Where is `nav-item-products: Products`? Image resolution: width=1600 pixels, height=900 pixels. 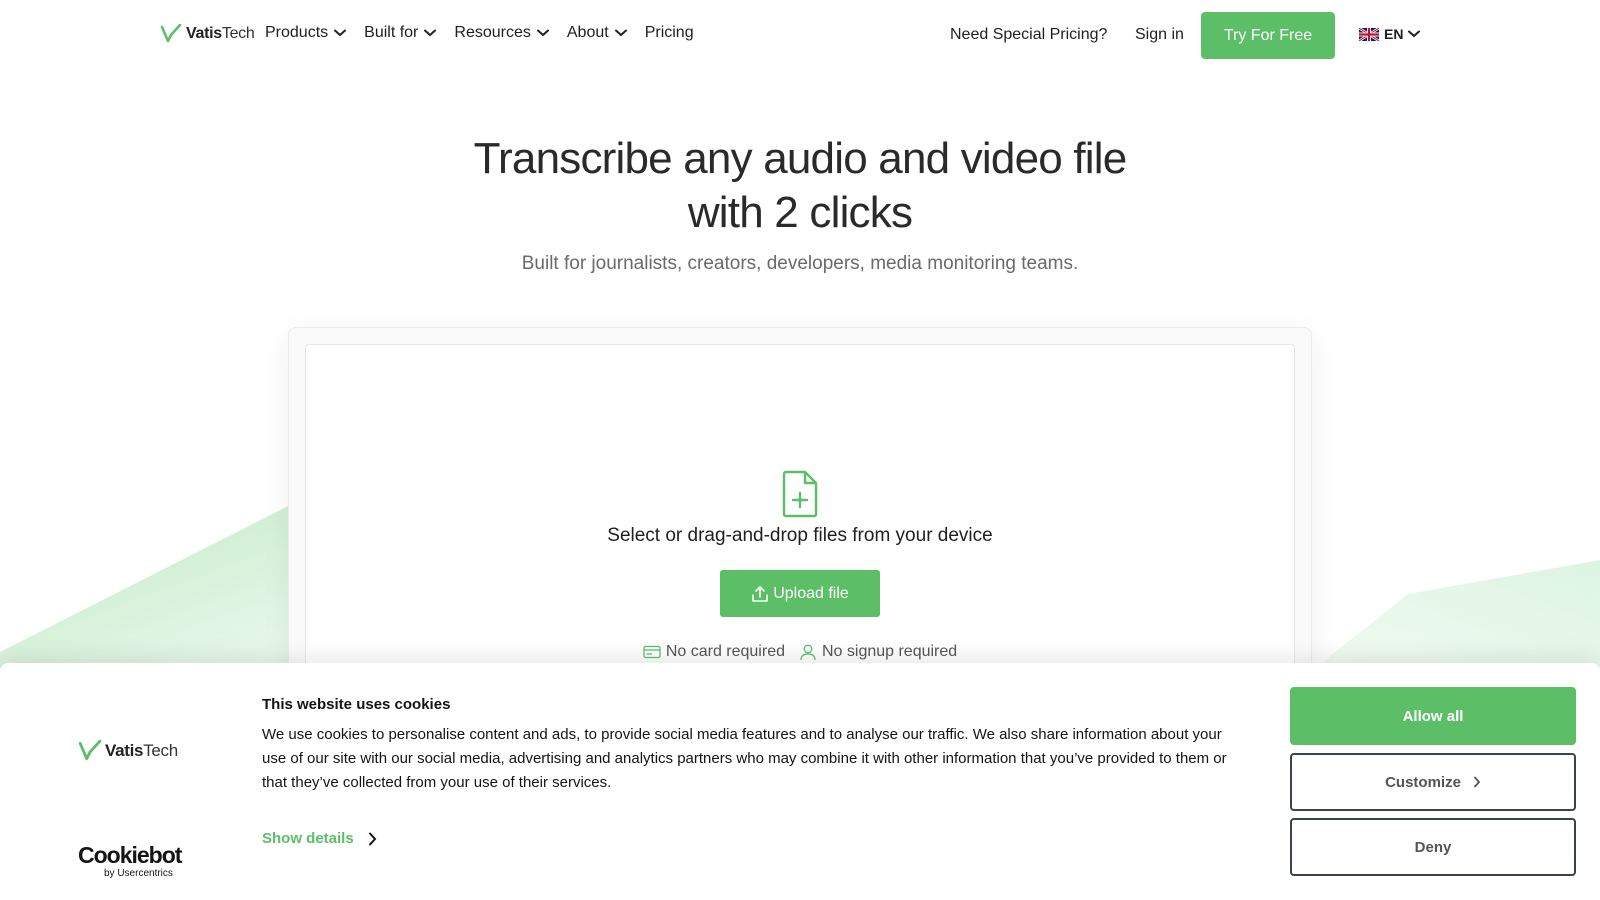 nav-item-products: Products is located at coordinates (306, 33).